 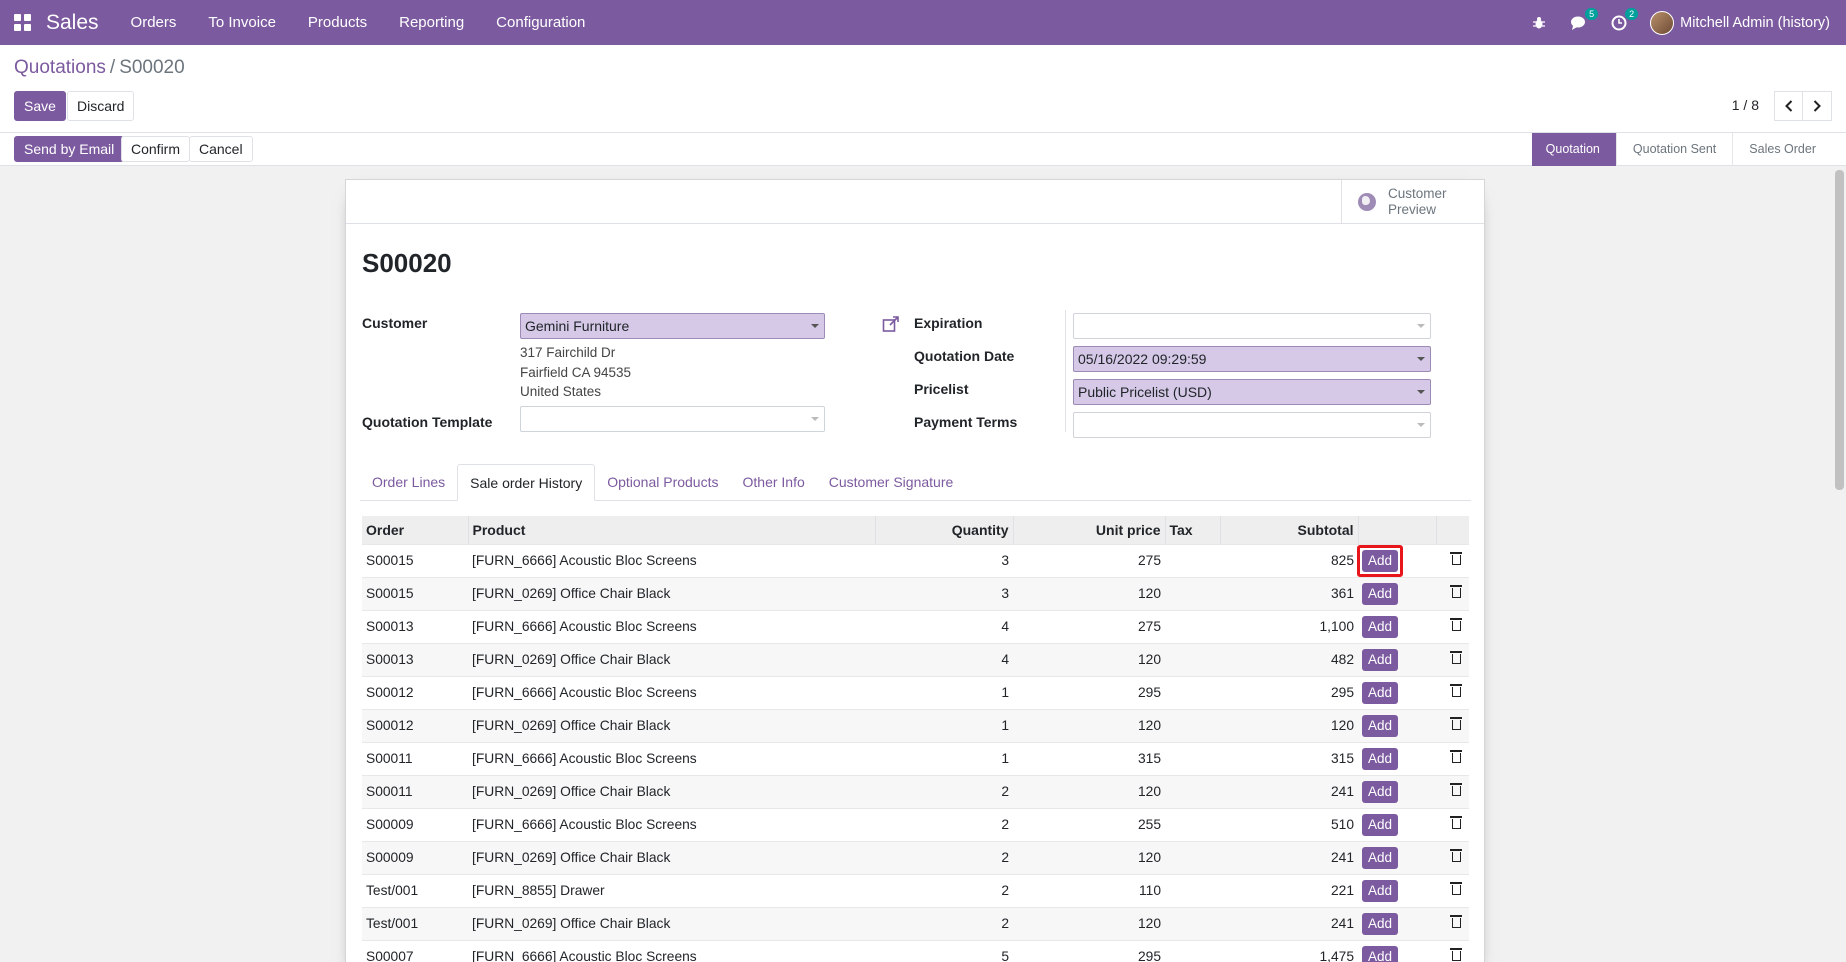 I want to click on cell-product: [FURN_0269] Office Chair Black, so click(x=671, y=725).